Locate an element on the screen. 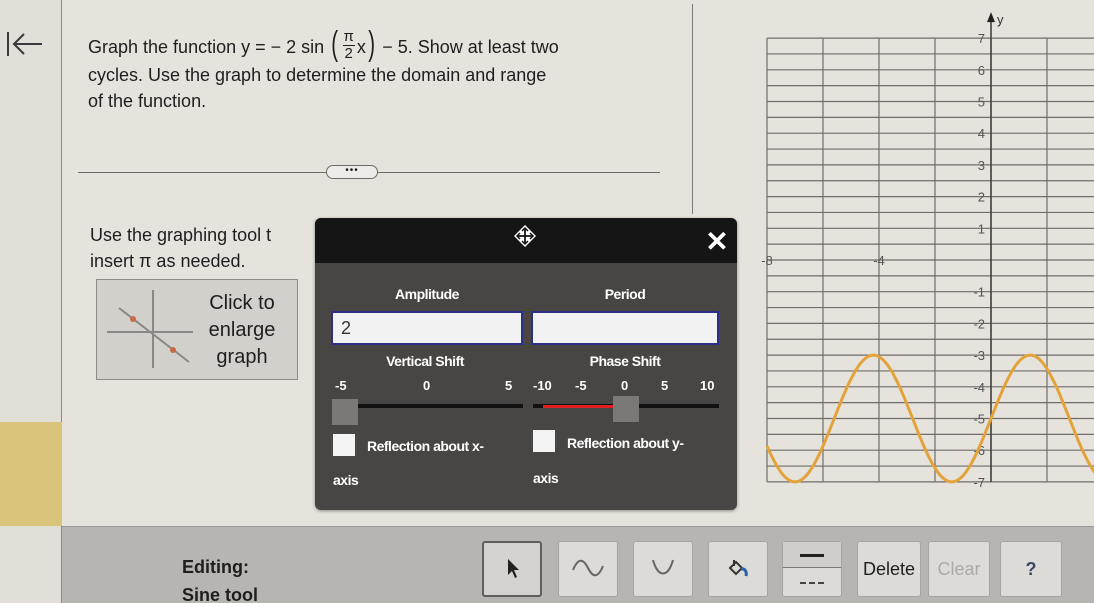  enlarge-graph-button: Click to enlarge graph is located at coordinates (197, 329).